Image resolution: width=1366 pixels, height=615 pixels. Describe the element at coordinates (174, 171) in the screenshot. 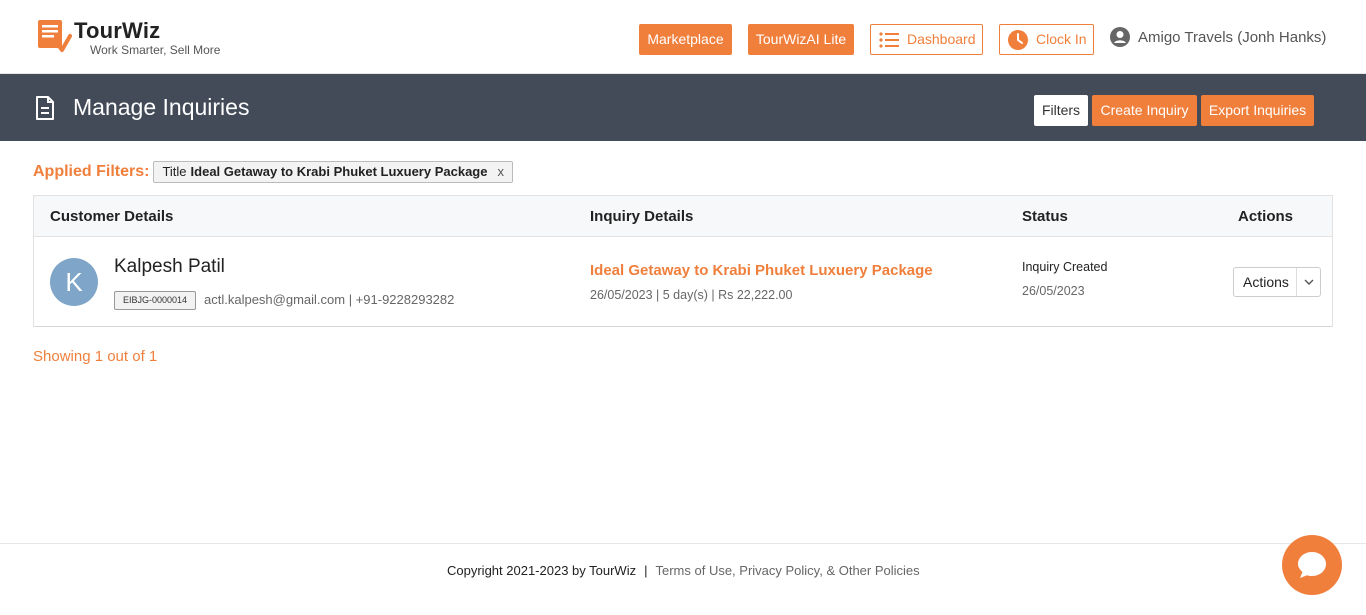

I see `filter-chip-key: Title` at that location.